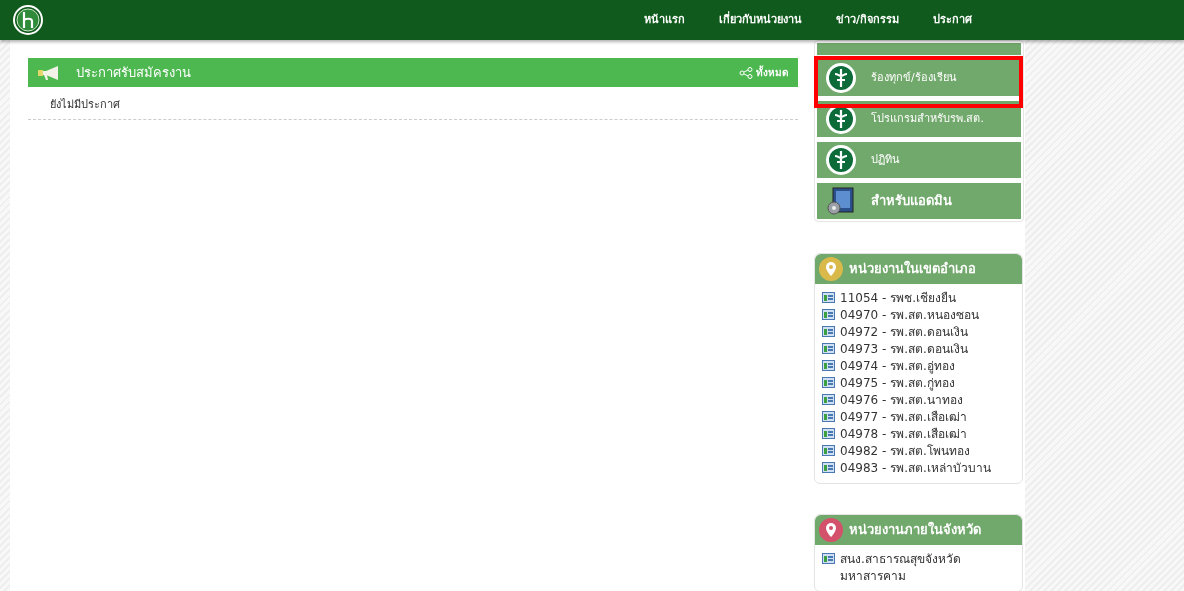  Describe the element at coordinates (28, 20) in the screenshot. I see `logo-icon` at that location.